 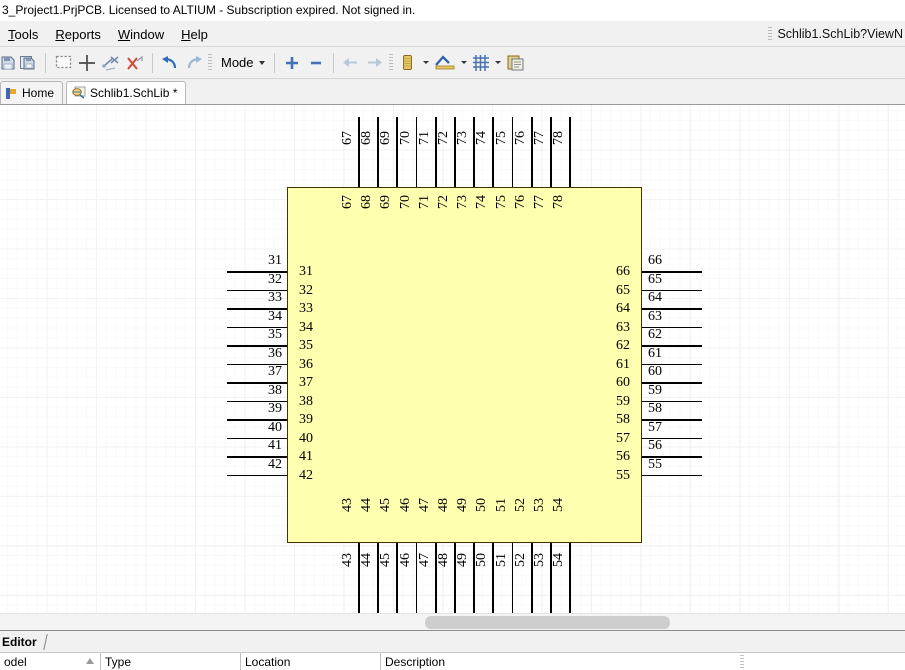 What do you see at coordinates (576, 661) in the screenshot?
I see `grid-column-header: Description` at bounding box center [576, 661].